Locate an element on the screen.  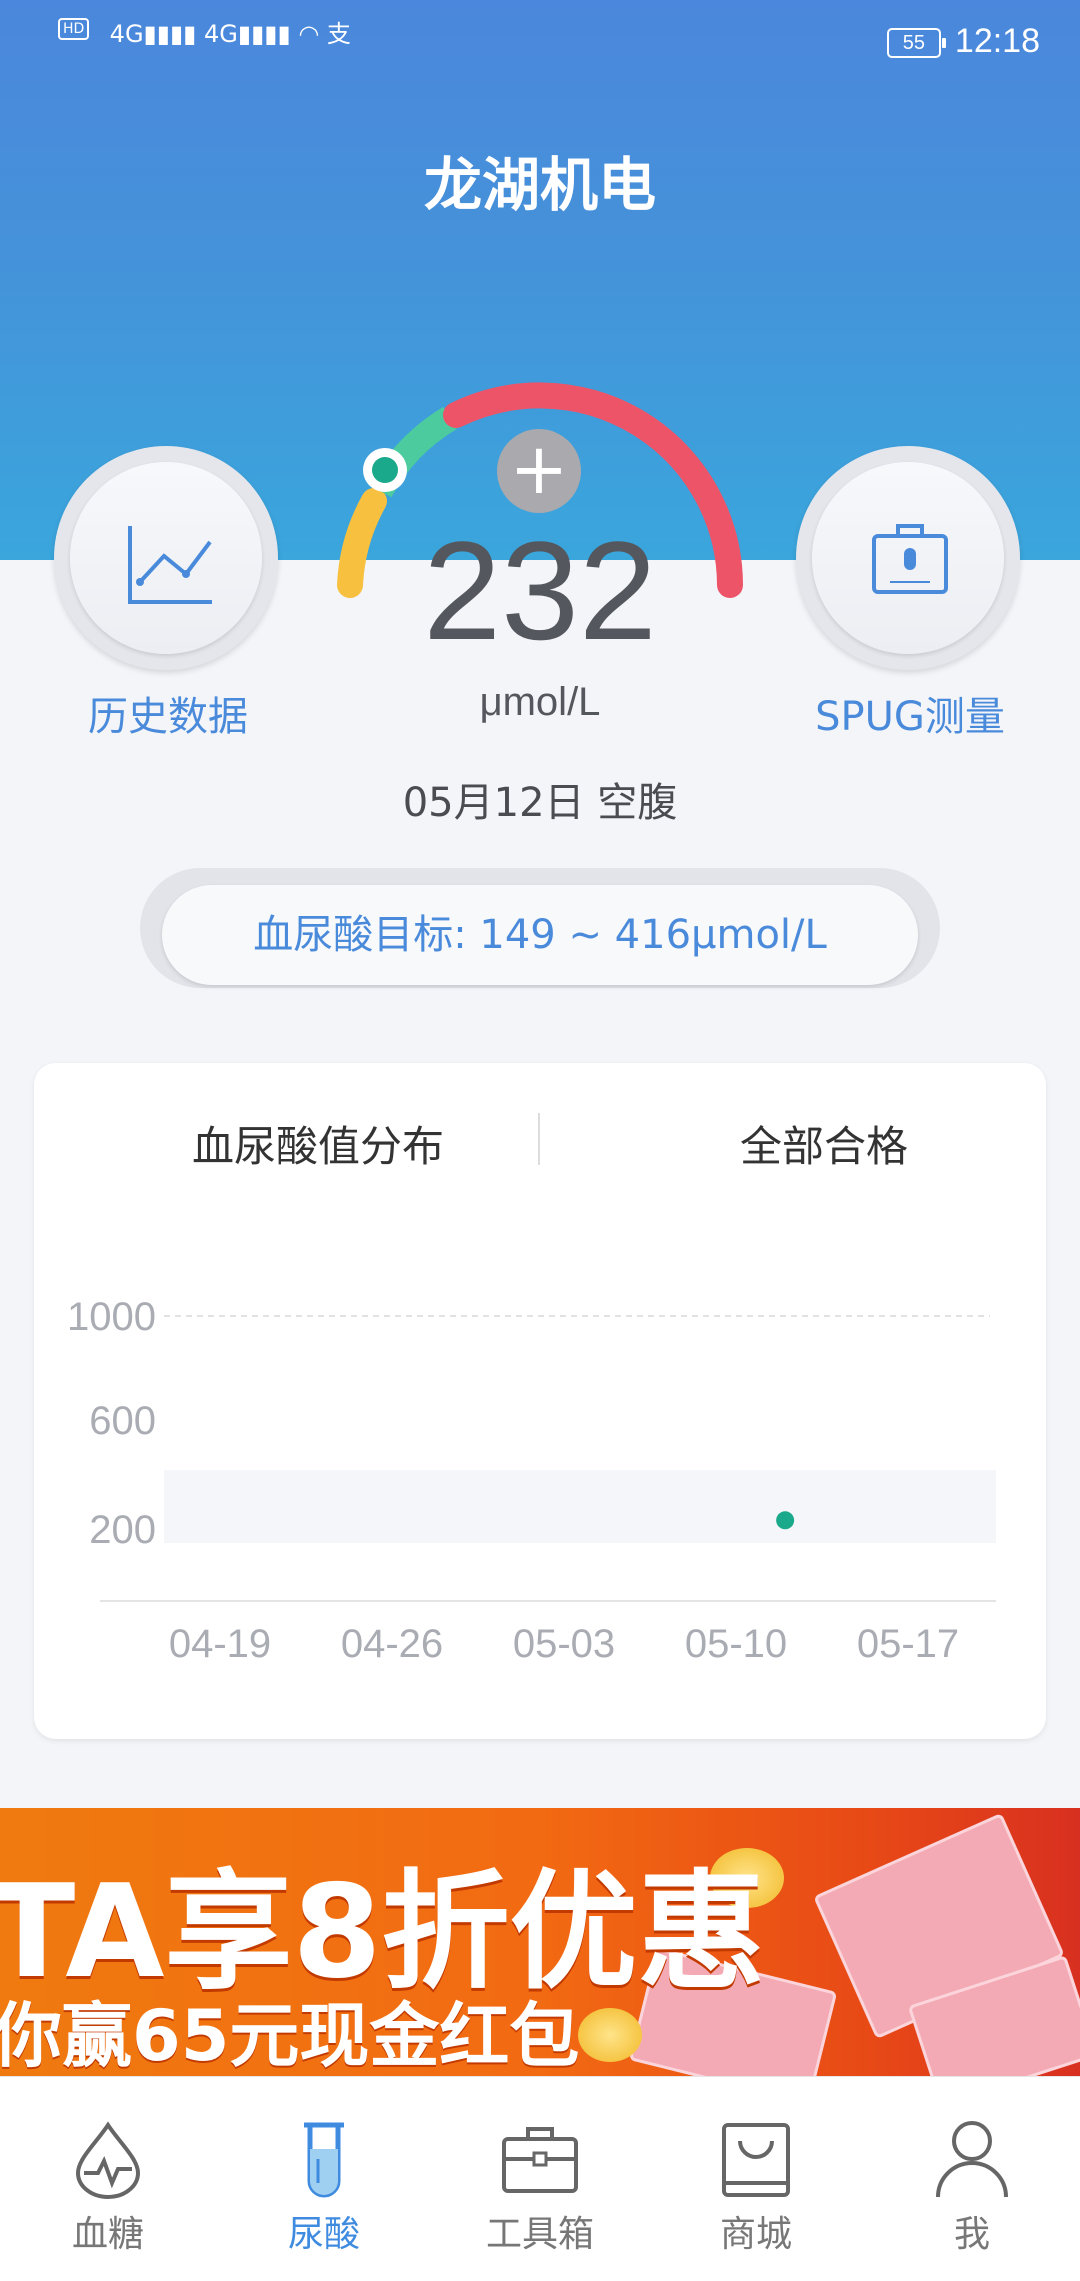
add-record-button: + is located at coordinates (539, 471).